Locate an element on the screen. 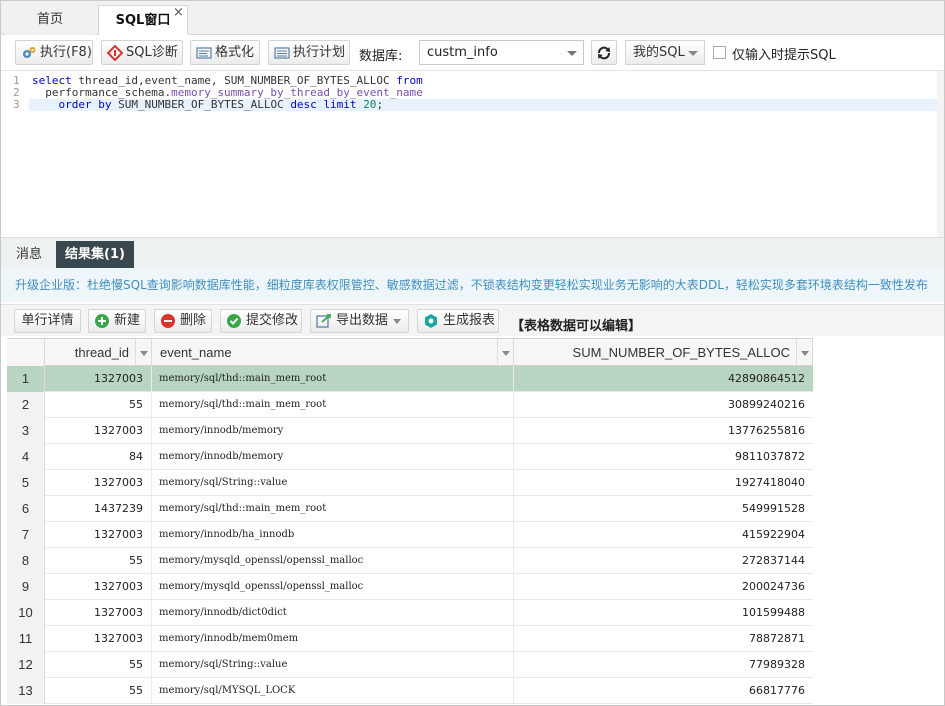  editor-scrollbar is located at coordinates (940, 154).